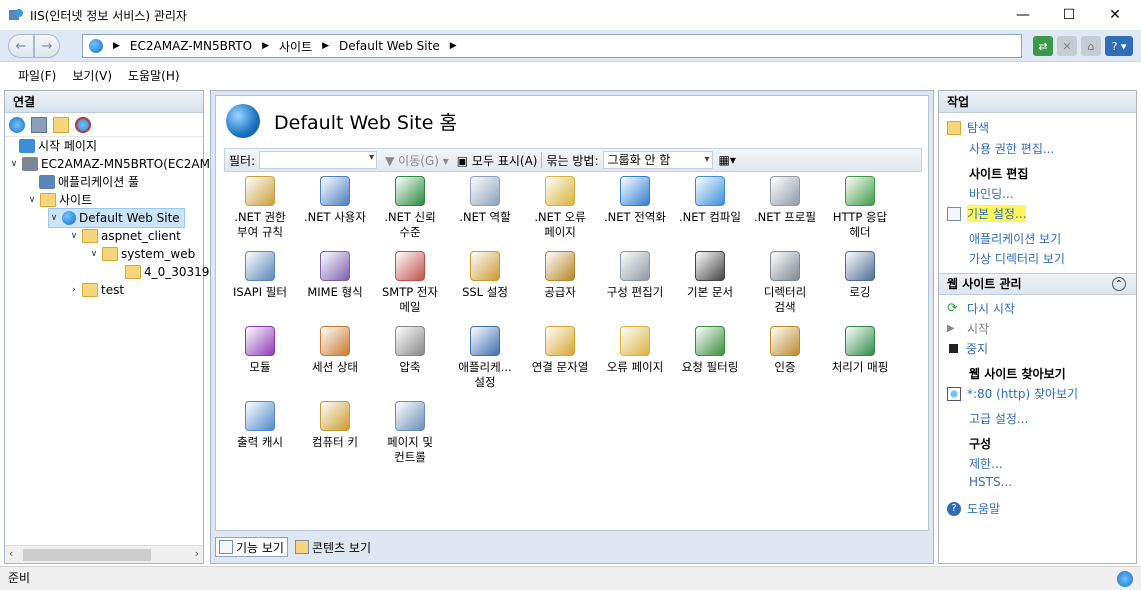 The image size is (1141, 590). I want to click on feature-item: 로깅, so click(860, 275).